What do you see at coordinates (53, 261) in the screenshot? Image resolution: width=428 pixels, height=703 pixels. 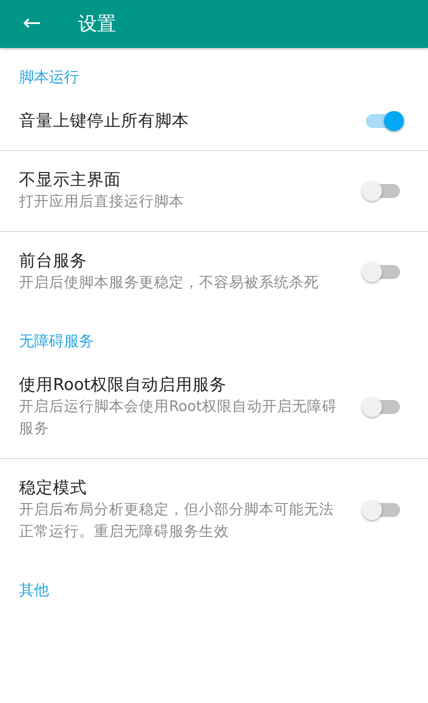 I see `setting-title: 前台服务` at bounding box center [53, 261].